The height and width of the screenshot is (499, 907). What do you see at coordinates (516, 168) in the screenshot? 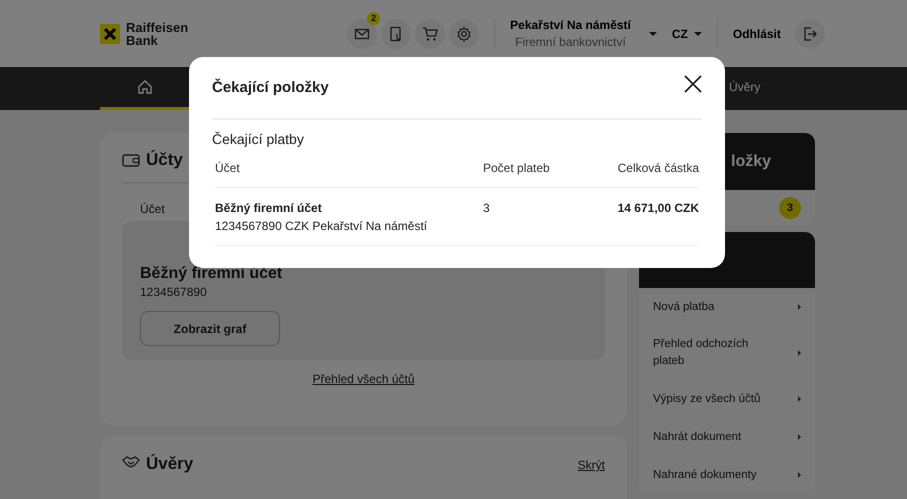
I see `column-header: Počet plateb` at bounding box center [516, 168].